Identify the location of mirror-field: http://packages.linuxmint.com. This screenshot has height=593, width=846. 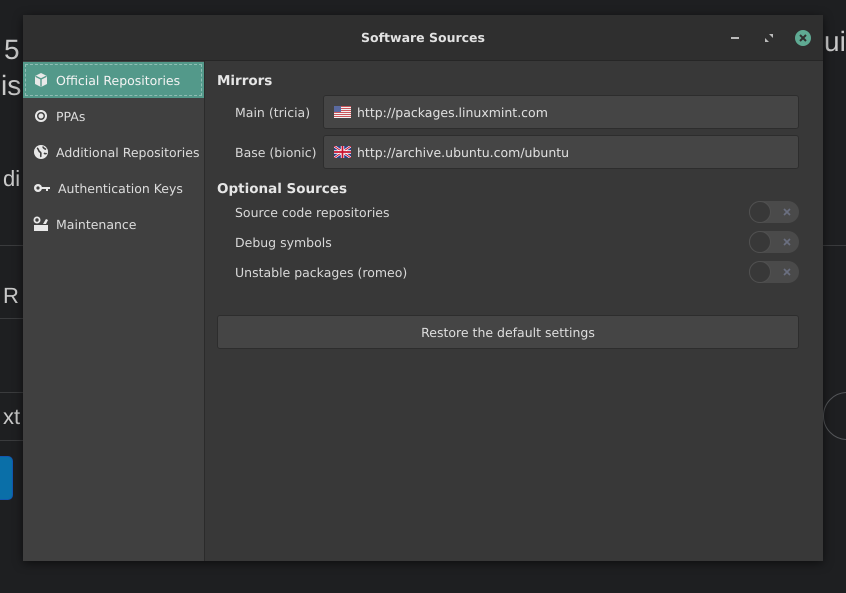
(561, 112).